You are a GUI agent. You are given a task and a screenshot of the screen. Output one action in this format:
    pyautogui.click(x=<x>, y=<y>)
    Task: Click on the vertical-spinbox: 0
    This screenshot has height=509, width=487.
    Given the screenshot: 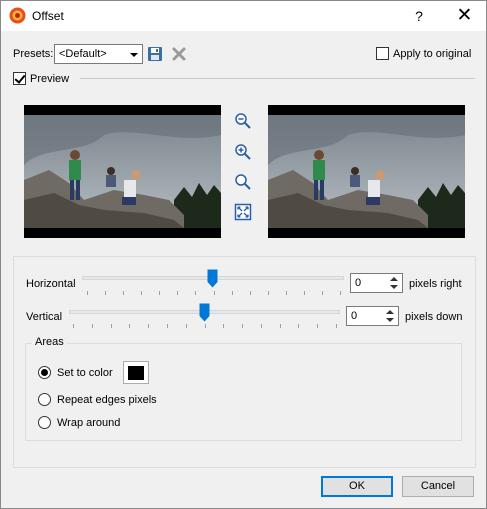 What is the action you would take?
    pyautogui.click(x=372, y=316)
    